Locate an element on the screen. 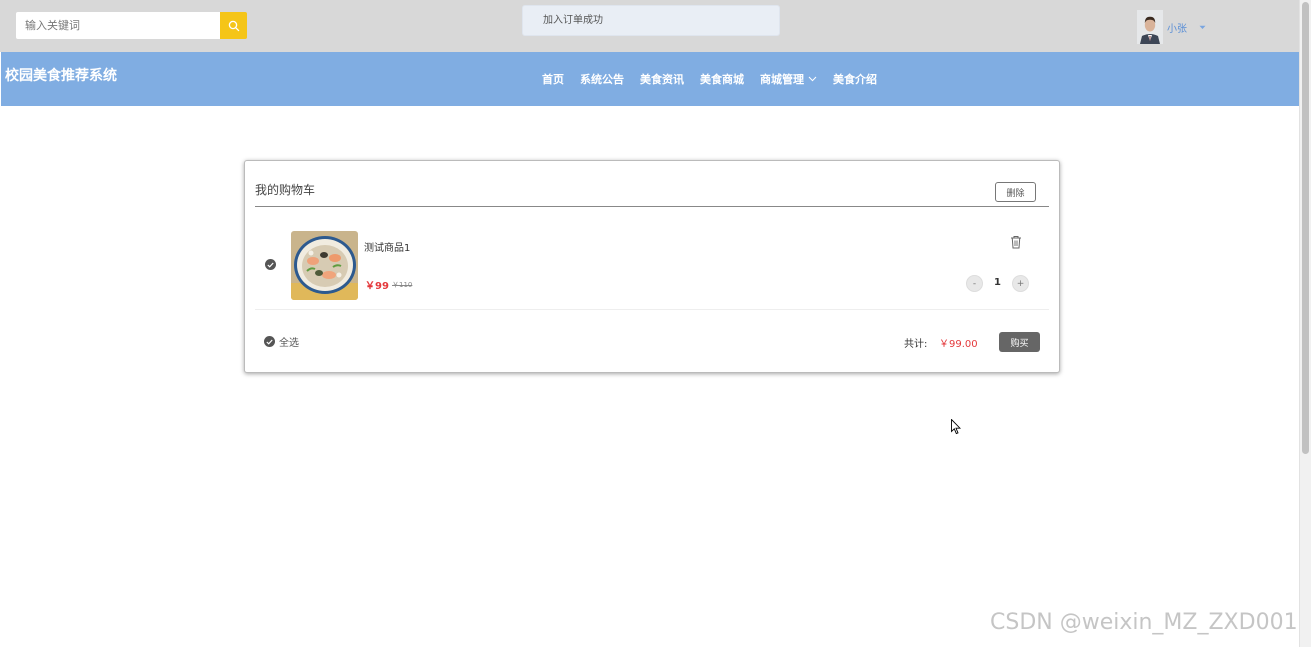 The image size is (1311, 647). check-circle-icon is located at coordinates (270, 264).